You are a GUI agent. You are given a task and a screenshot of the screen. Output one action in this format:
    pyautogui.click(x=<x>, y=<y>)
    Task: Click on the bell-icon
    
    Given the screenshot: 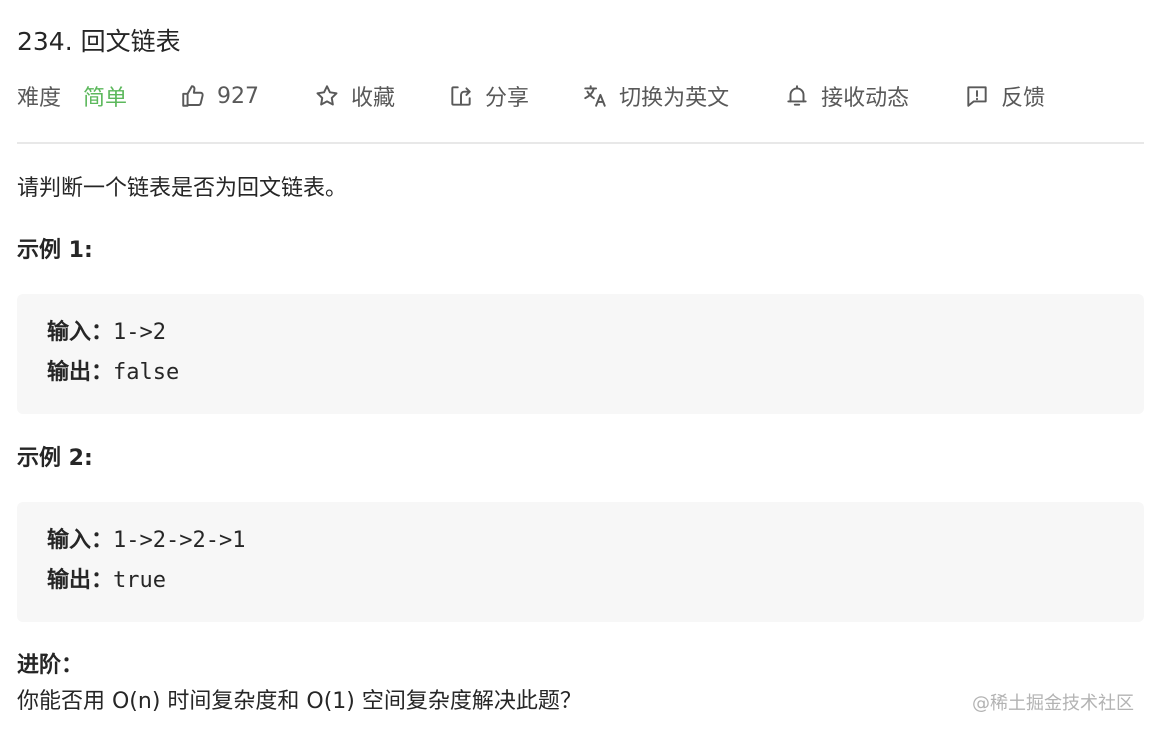 What is the action you would take?
    pyautogui.click(x=797, y=96)
    